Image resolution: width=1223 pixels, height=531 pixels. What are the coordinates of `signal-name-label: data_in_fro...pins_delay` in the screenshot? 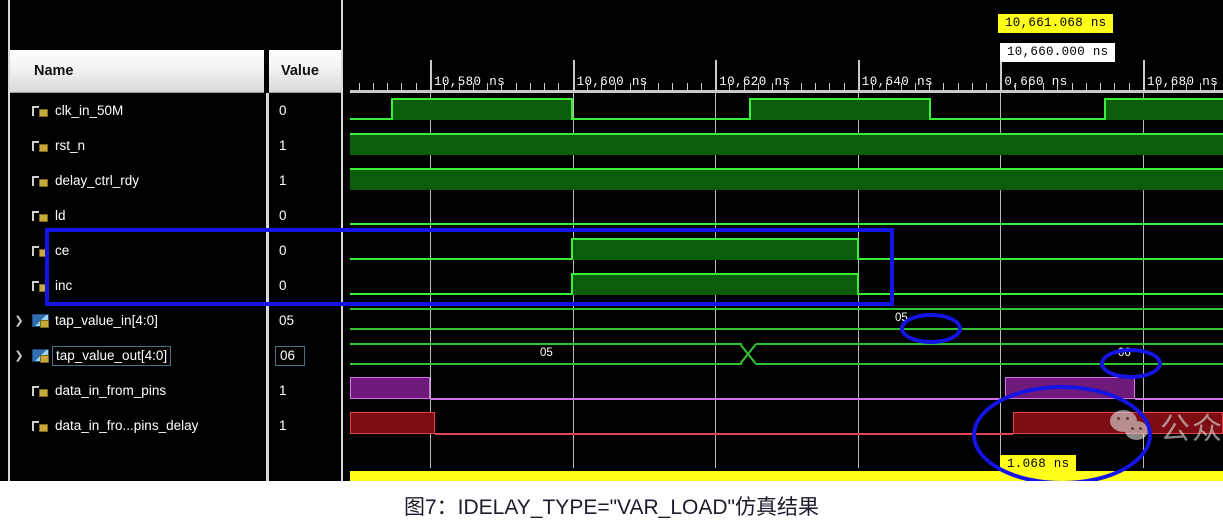 It's located at (127, 425).